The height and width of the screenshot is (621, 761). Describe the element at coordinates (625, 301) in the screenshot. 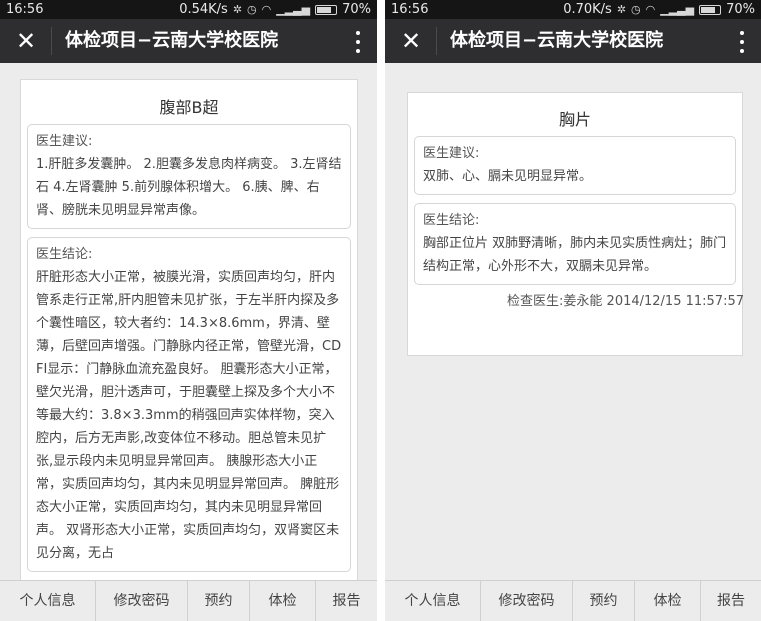

I see `examining-doctor: 检查医生:姜永能 2014/12/15 11:57:57` at that location.